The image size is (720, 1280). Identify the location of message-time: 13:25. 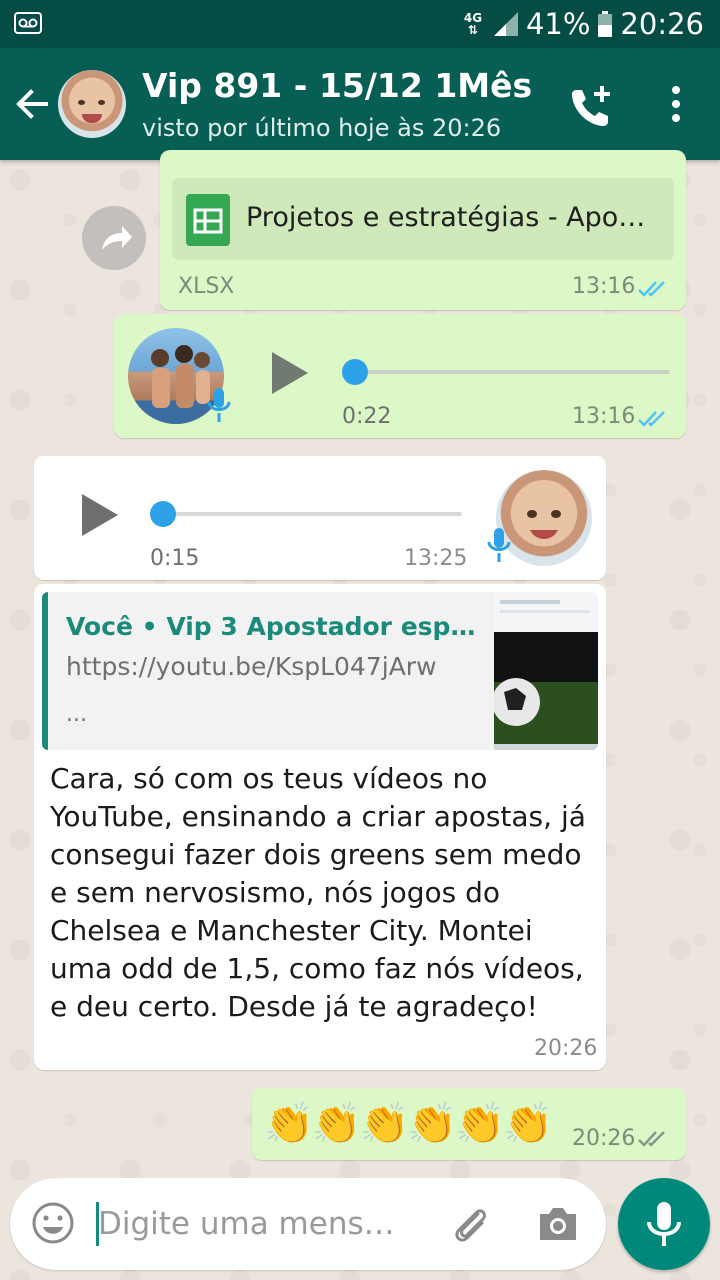
(436, 558).